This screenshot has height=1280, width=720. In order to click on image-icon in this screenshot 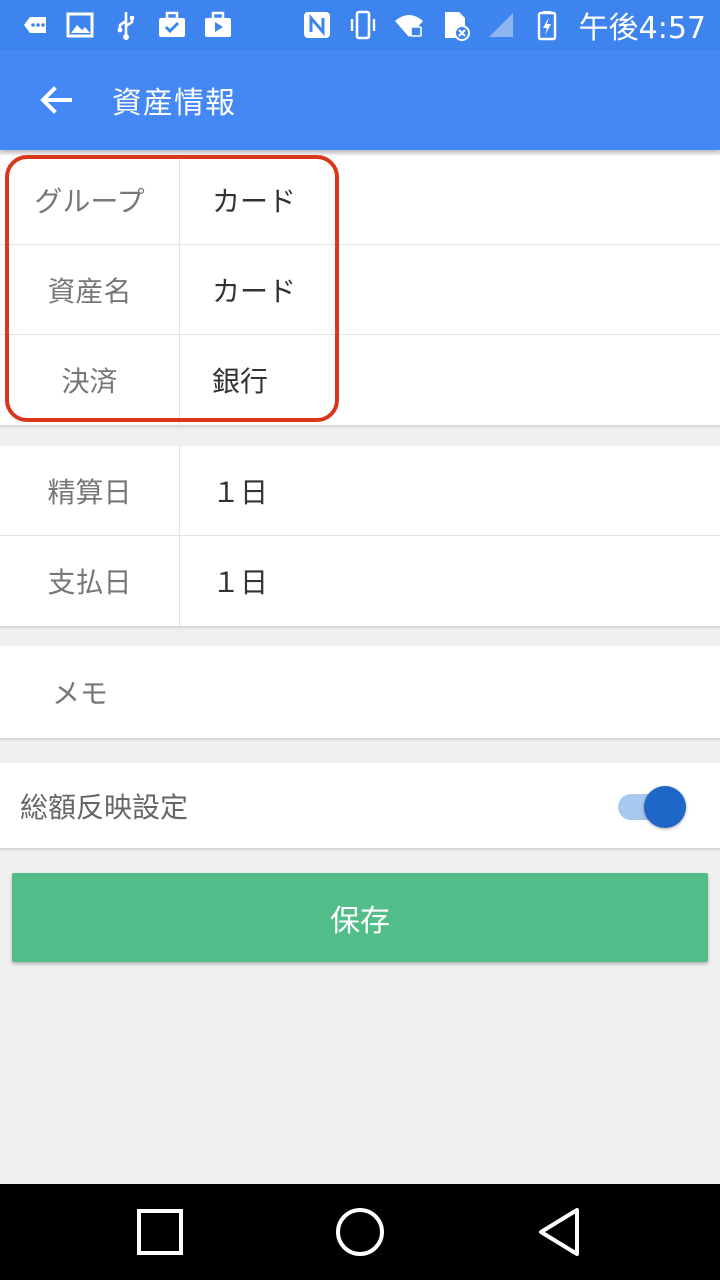, I will do `click(80, 25)`.